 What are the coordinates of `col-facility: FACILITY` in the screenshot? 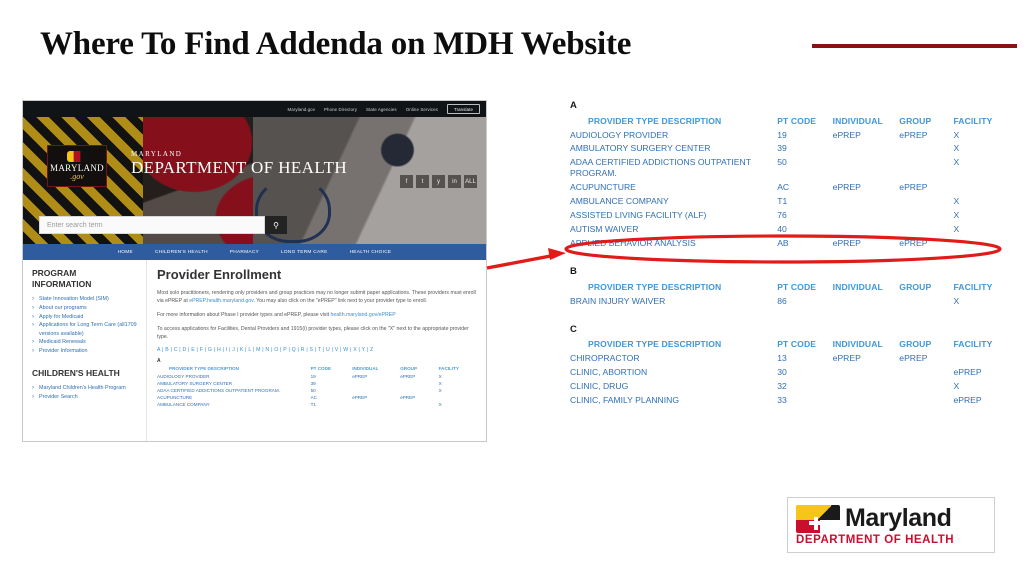 It's located at (448, 369).